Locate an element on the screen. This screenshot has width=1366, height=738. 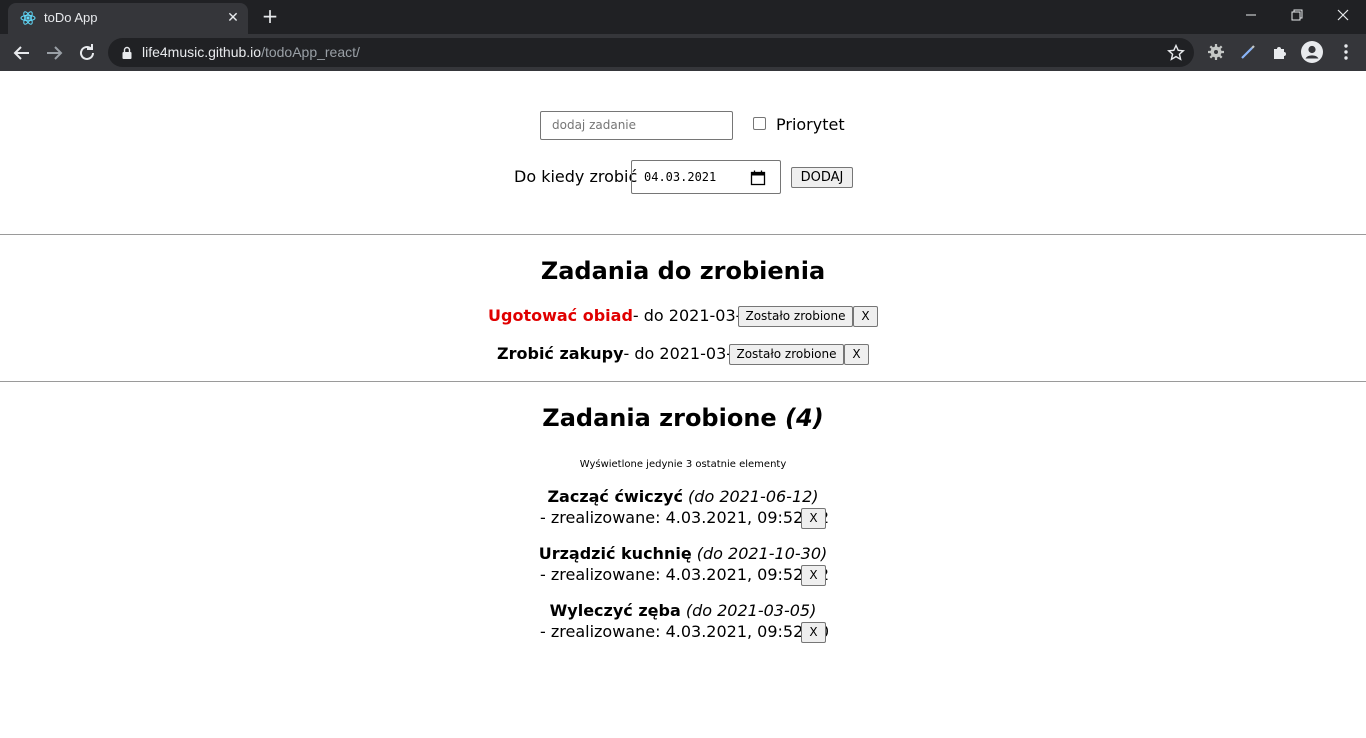
done-item-deadline: (do 2021-06-12) is located at coordinates (753, 496).